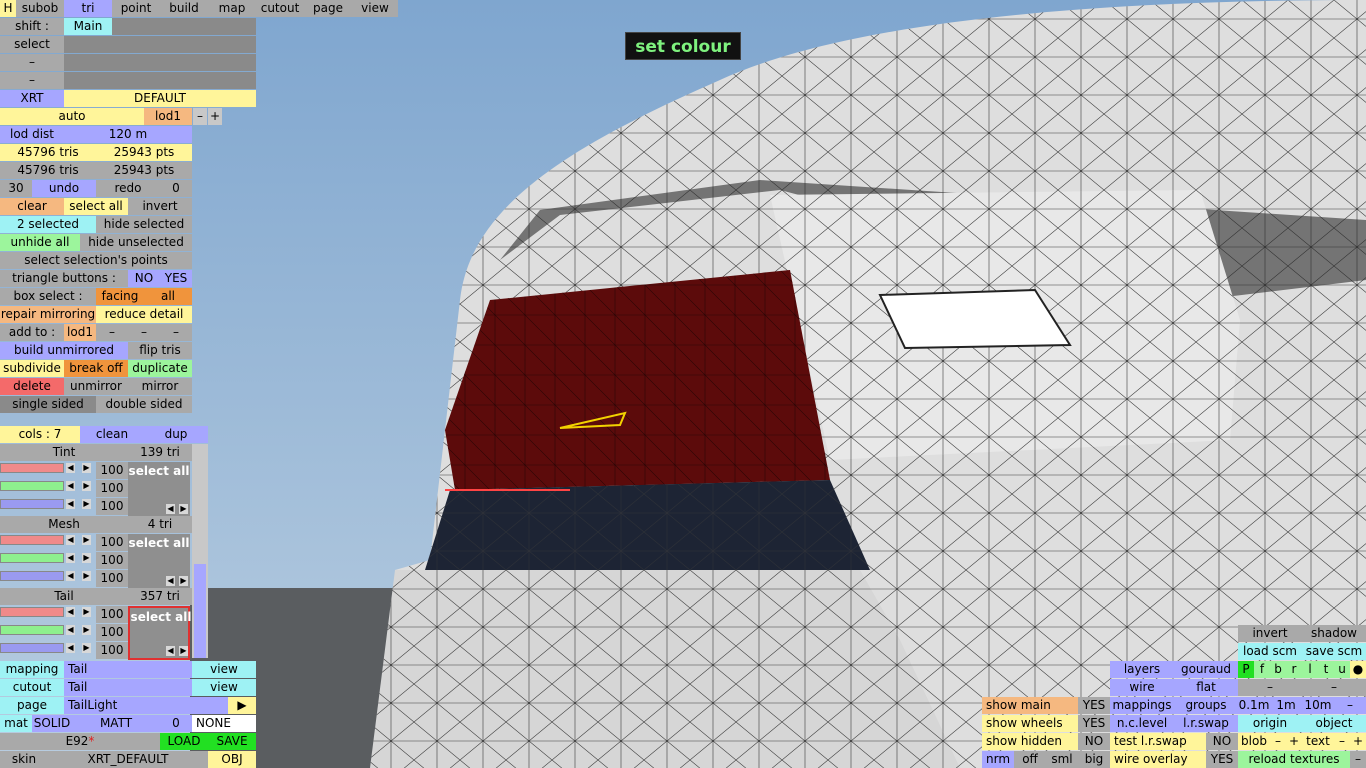  What do you see at coordinates (998, 759) in the screenshot?
I see `nrm-button: nrm` at bounding box center [998, 759].